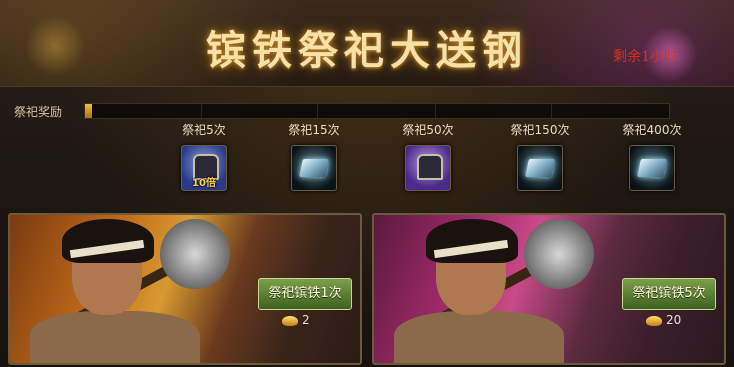 Image resolution: width=734 pixels, height=367 pixels. I want to click on sacrifice-once-button: 祭祀镔铁1次, so click(305, 294).